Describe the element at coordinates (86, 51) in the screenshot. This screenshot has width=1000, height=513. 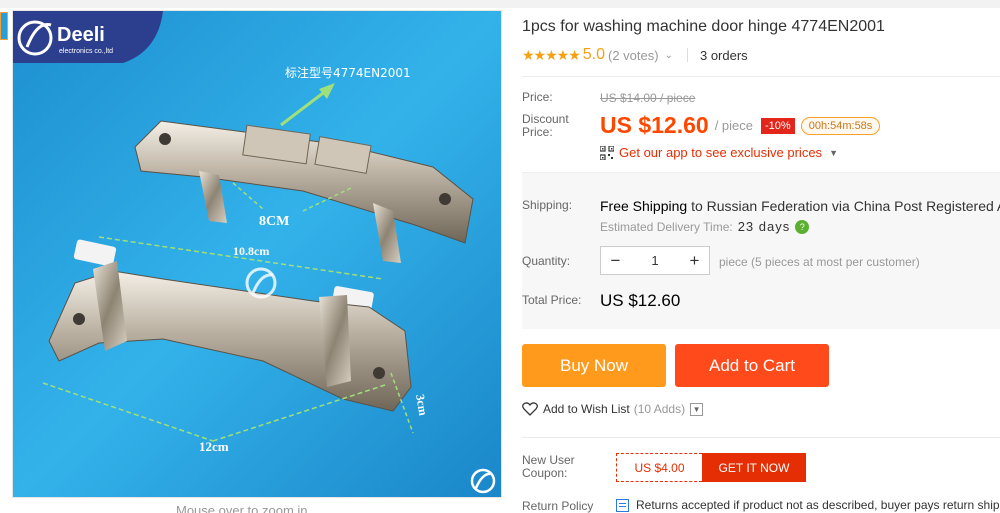
I see `logo-subtext: electronics co.,ltd` at that location.